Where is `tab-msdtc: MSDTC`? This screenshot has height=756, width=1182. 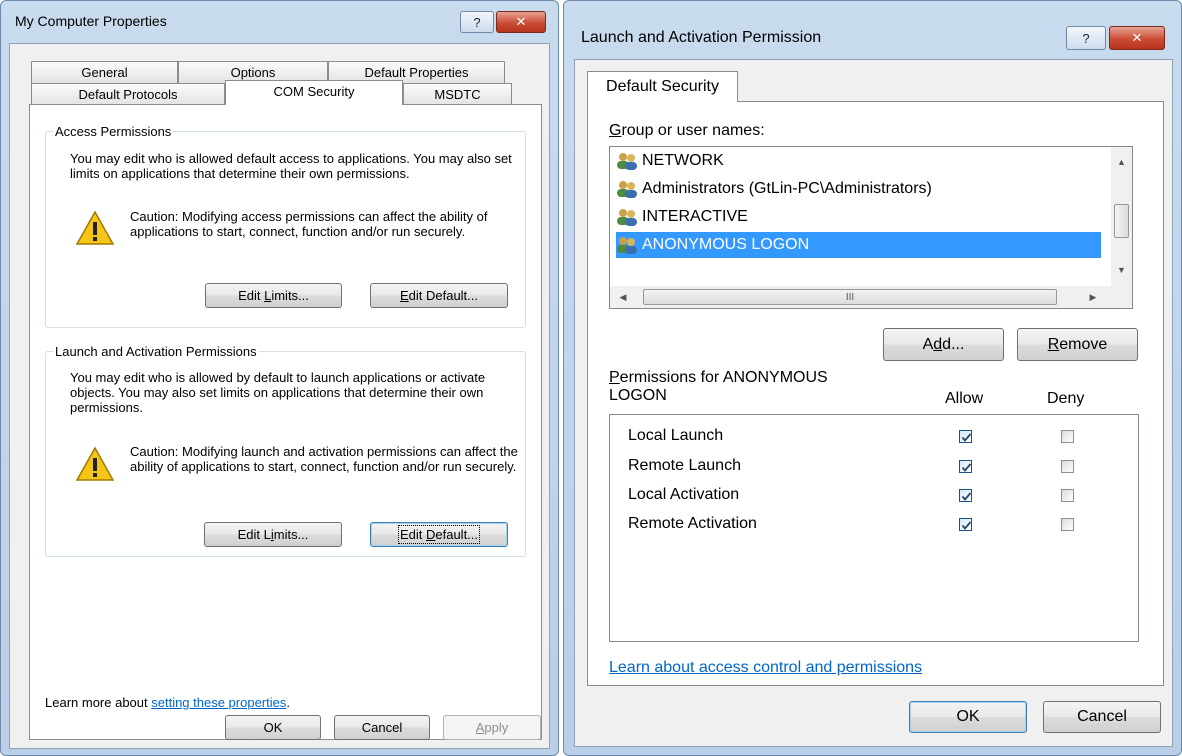 tab-msdtc: MSDTC is located at coordinates (457, 94).